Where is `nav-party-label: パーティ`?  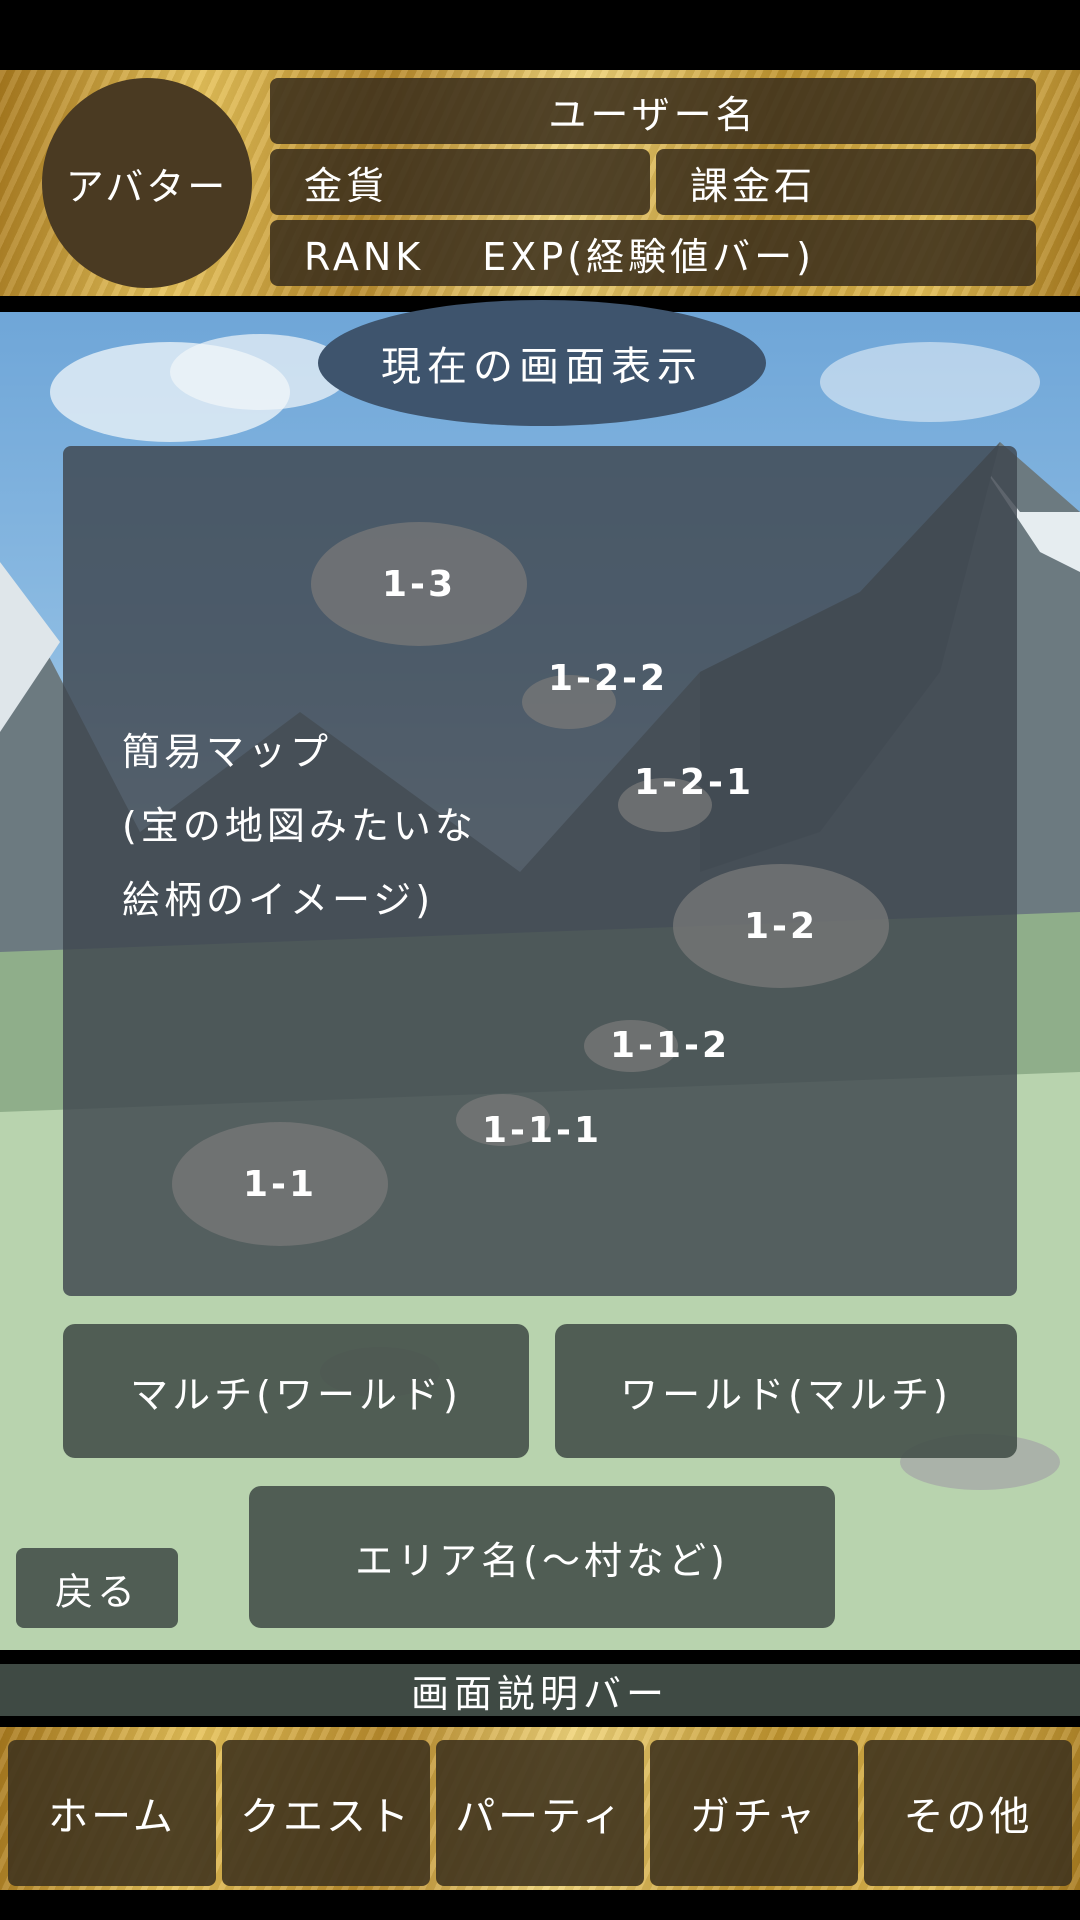
nav-party-label: パーティ is located at coordinates (540, 1817).